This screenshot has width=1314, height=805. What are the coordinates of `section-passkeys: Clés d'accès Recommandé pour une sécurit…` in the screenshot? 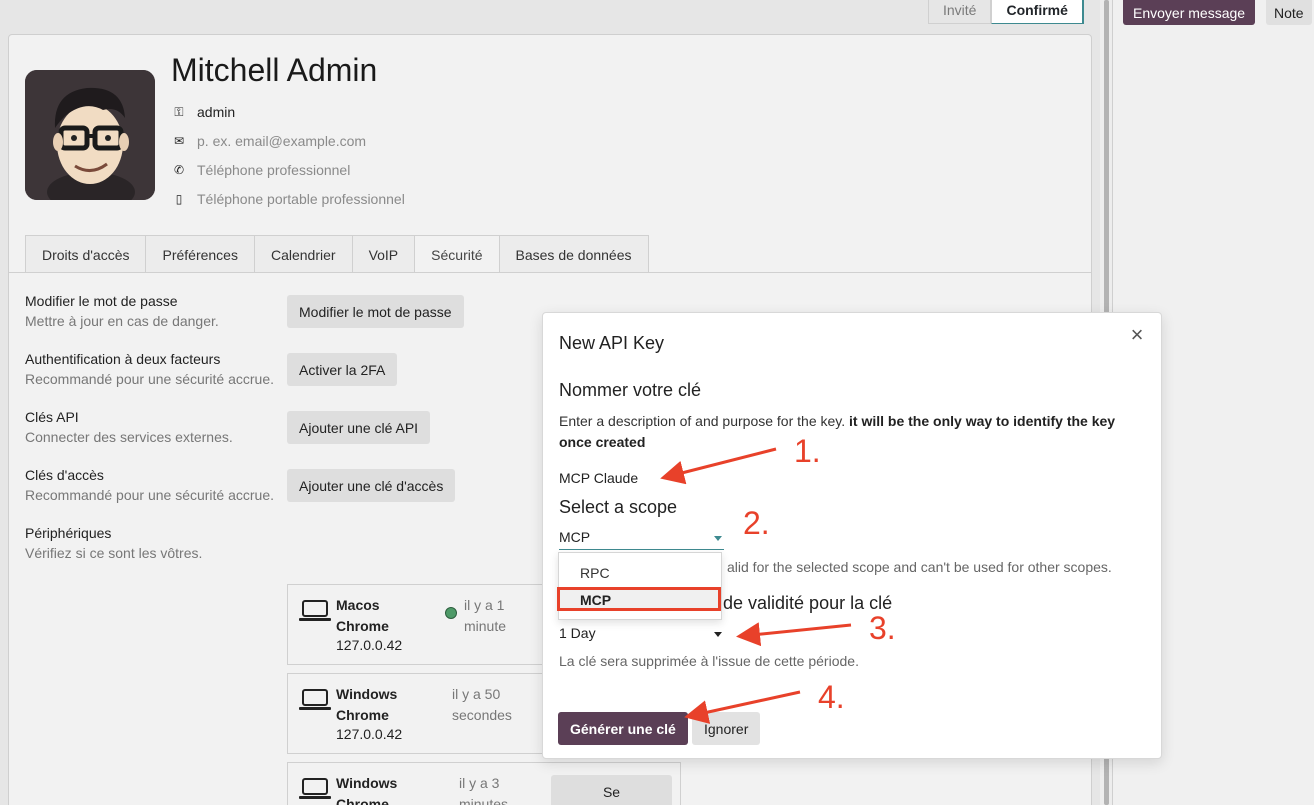 It's located at (149, 485).